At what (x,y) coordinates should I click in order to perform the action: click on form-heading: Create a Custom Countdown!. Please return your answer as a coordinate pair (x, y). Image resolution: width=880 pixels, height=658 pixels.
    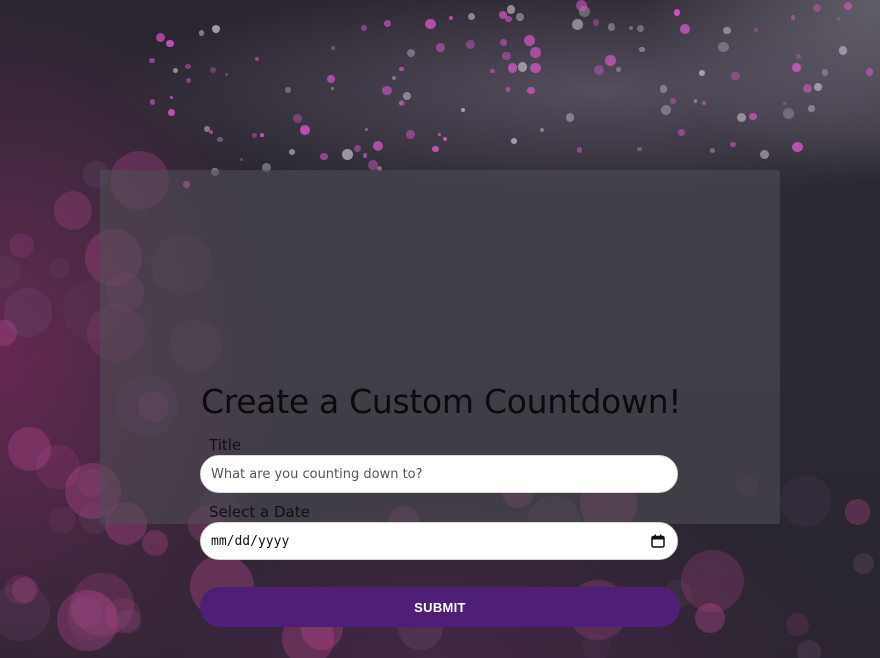
    Looking at the image, I should click on (441, 401).